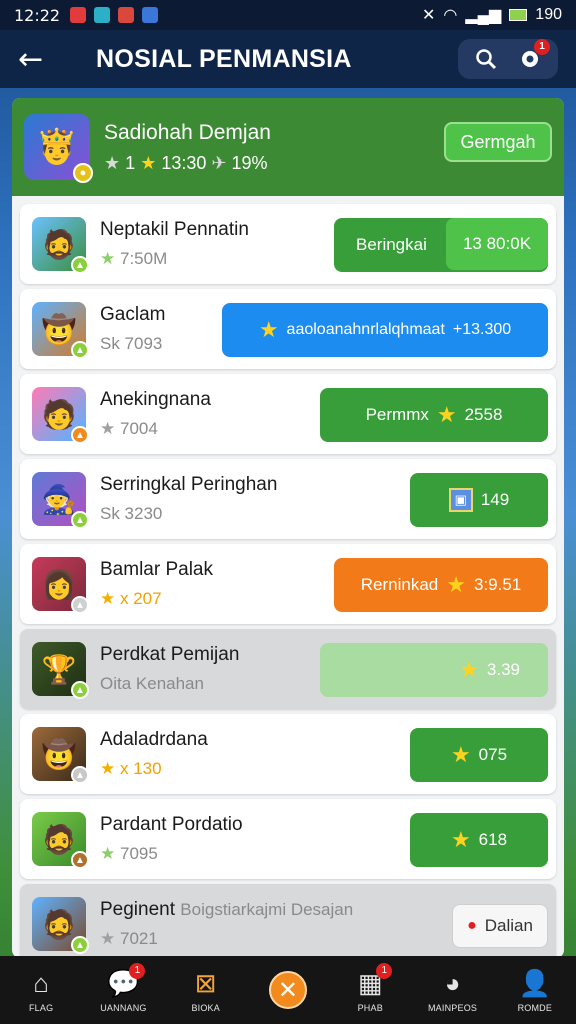 This screenshot has width=576, height=1024. Describe the element at coordinates (224, 58) in the screenshot. I see `page-title: NOSIAL PENMANSIA` at that location.